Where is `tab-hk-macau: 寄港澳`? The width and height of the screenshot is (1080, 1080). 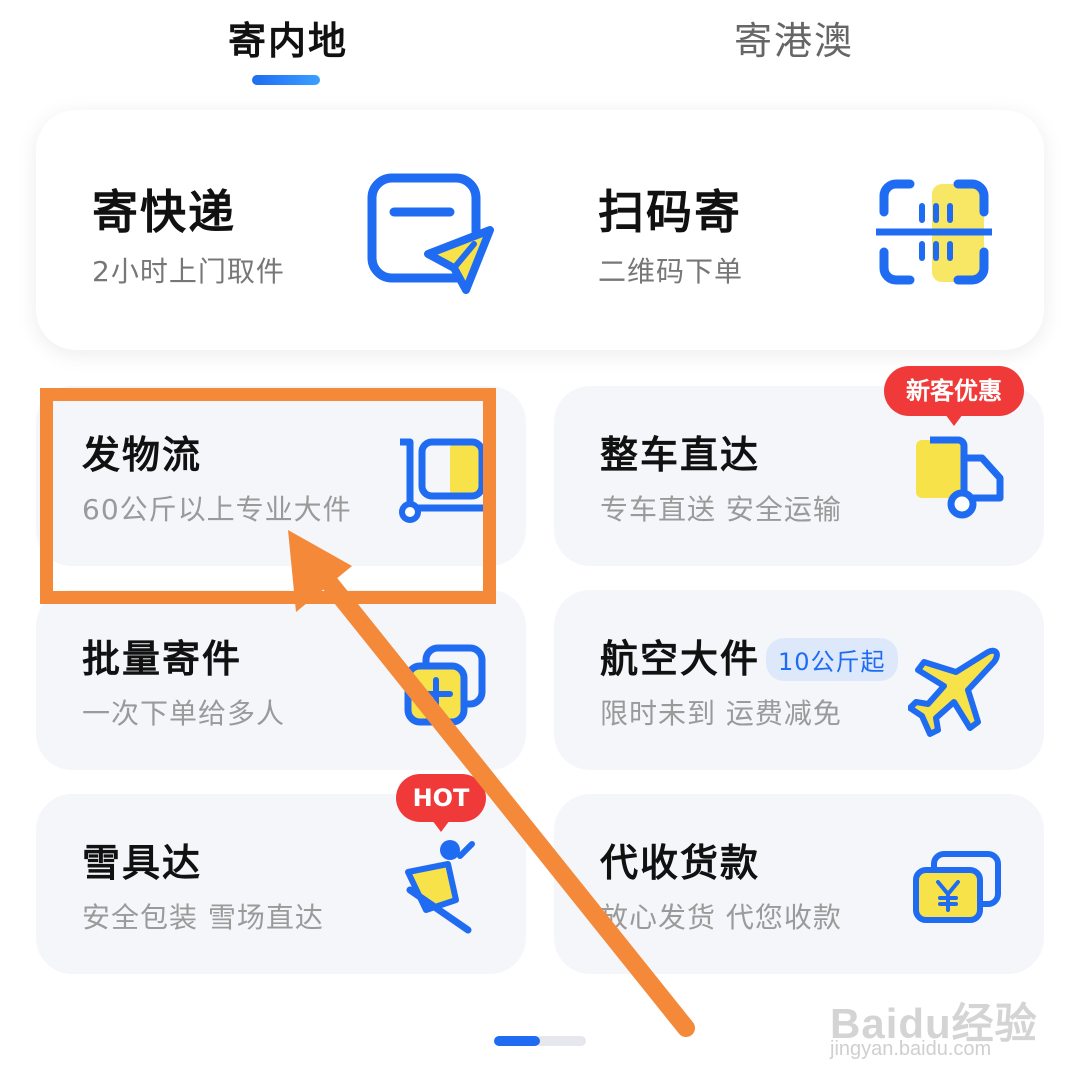
tab-hk-macau: 寄港澳 is located at coordinates (794, 37).